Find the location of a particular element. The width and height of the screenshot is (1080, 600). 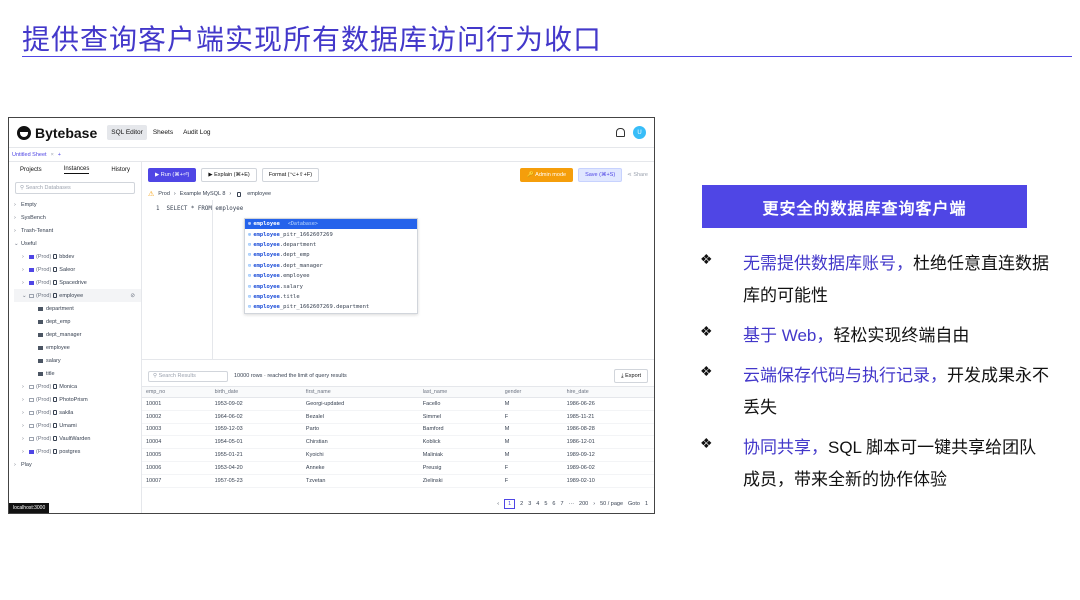

table-row: 10006 1953-04-20 Anneke Preusig F 1989-06-02 is located at coordinates (398, 468).